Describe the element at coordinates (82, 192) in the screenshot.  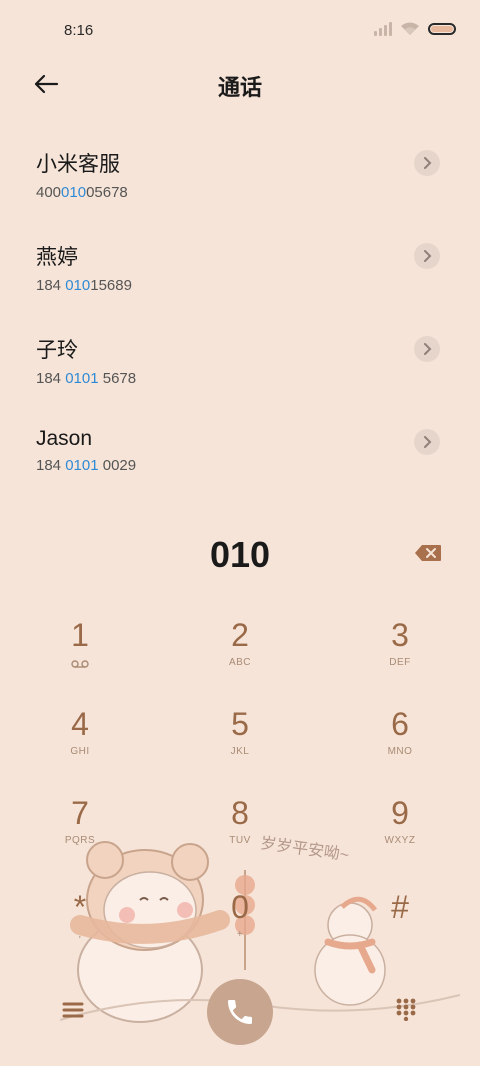
I see `contact-number: 40001005678` at that location.